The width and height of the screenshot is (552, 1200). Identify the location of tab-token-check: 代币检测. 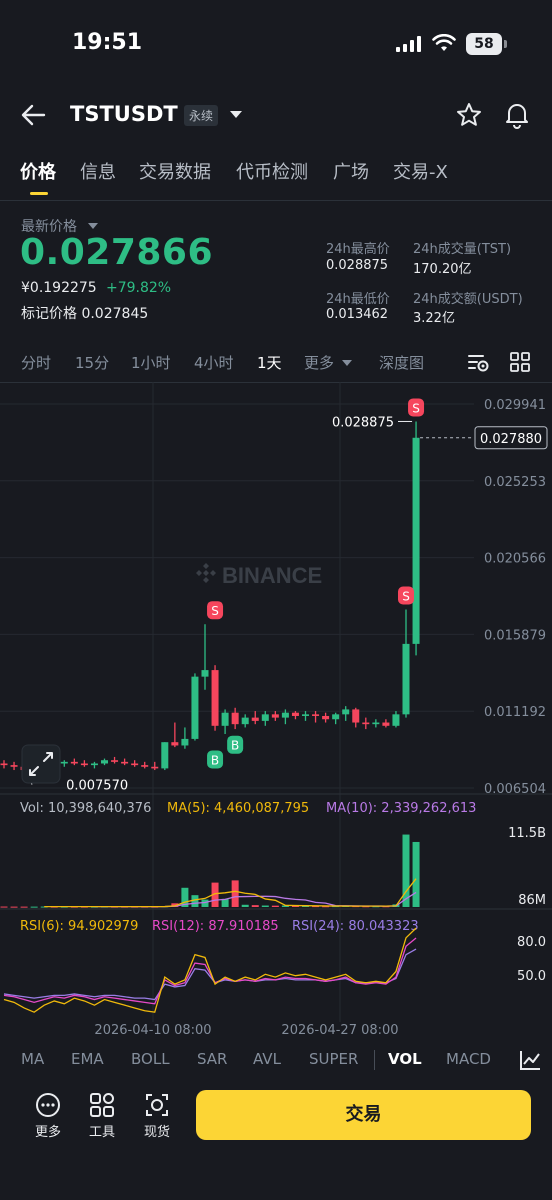
(272, 171).